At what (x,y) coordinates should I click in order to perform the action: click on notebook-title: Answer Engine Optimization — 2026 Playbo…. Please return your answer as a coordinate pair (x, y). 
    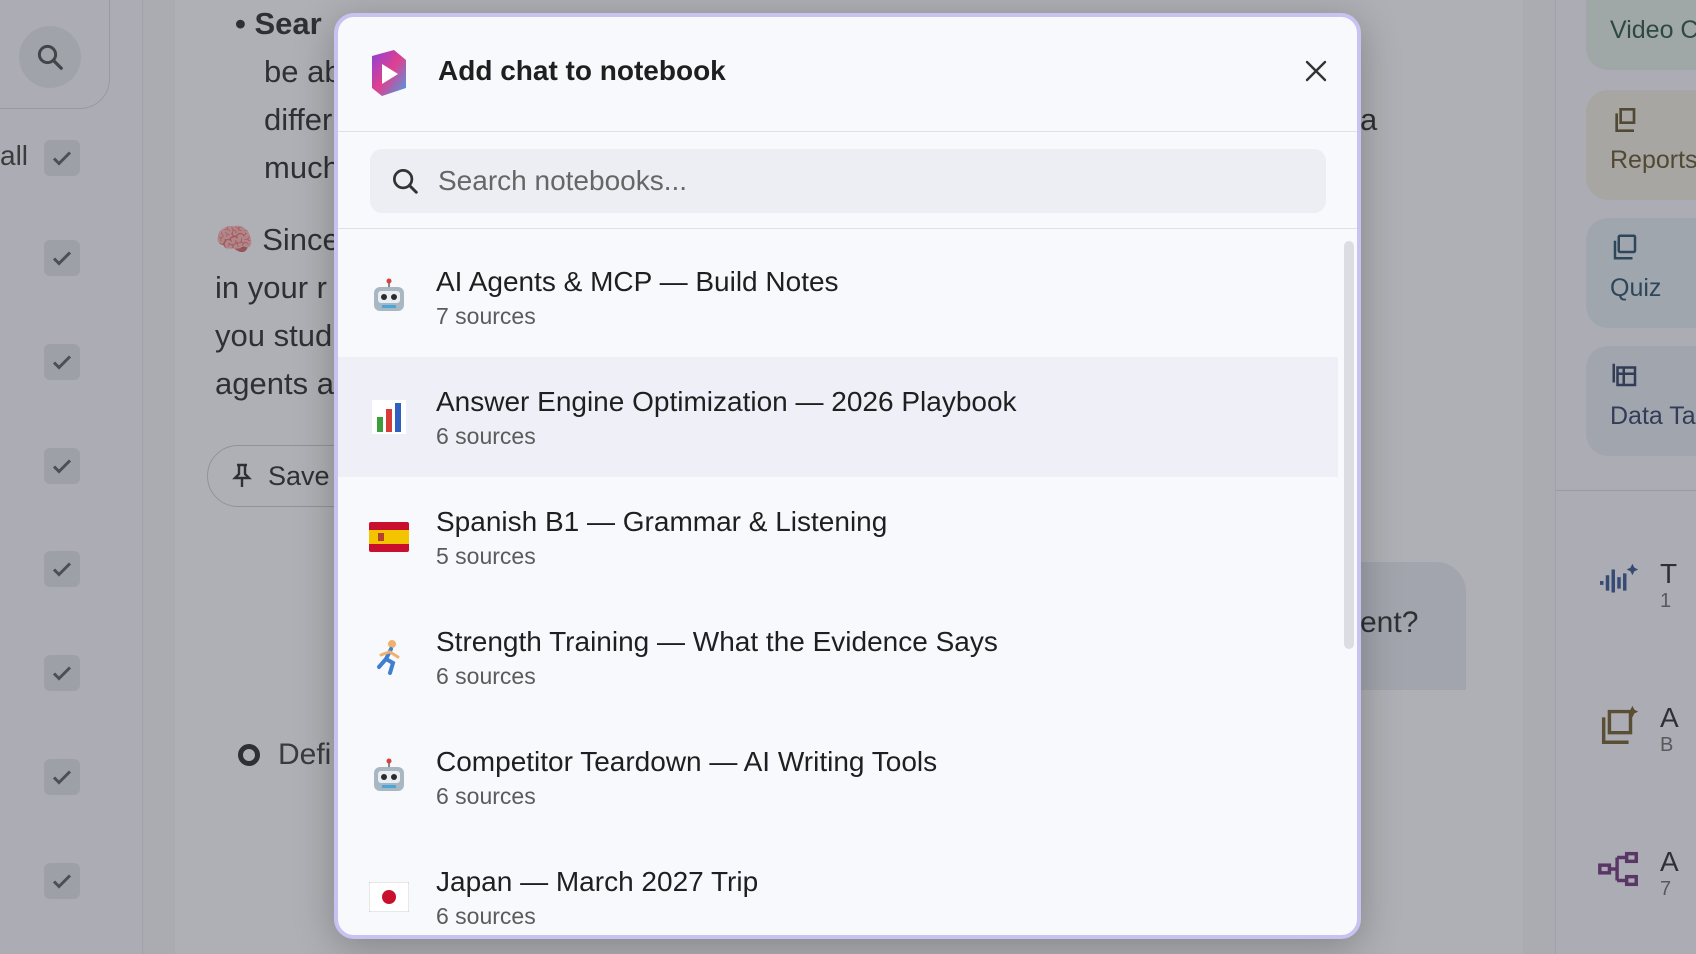
    Looking at the image, I should click on (726, 401).